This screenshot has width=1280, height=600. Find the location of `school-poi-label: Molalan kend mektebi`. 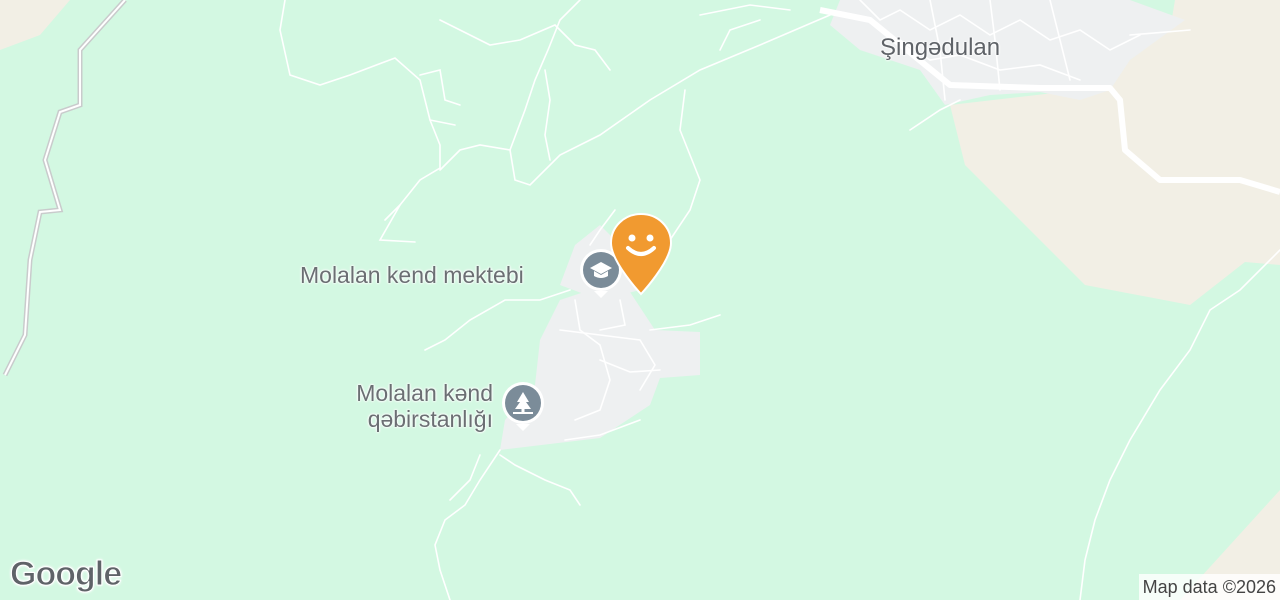

school-poi-label: Molalan kend mektebi is located at coordinates (412, 275).